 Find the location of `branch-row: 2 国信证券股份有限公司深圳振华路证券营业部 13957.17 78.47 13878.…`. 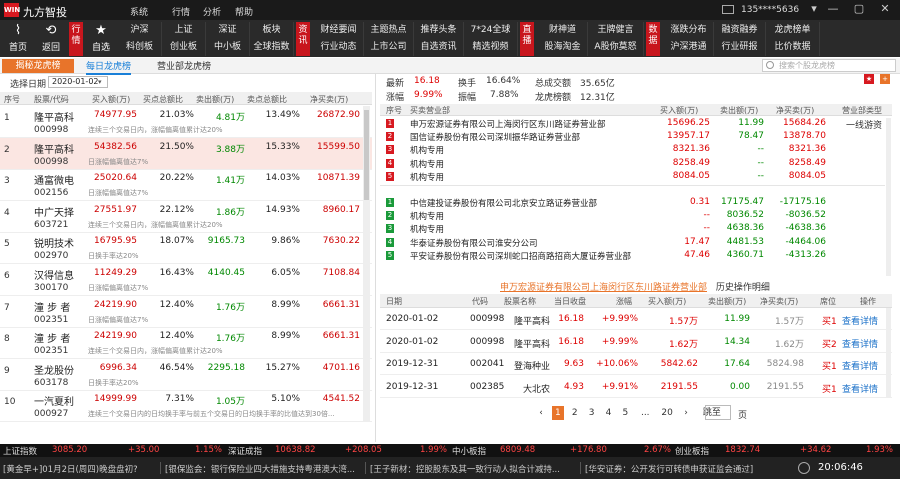

branch-row: 2 国信证券股份有限公司深圳振华路证券营业部 13957.17 78.47 13878.… is located at coordinates (636, 136).